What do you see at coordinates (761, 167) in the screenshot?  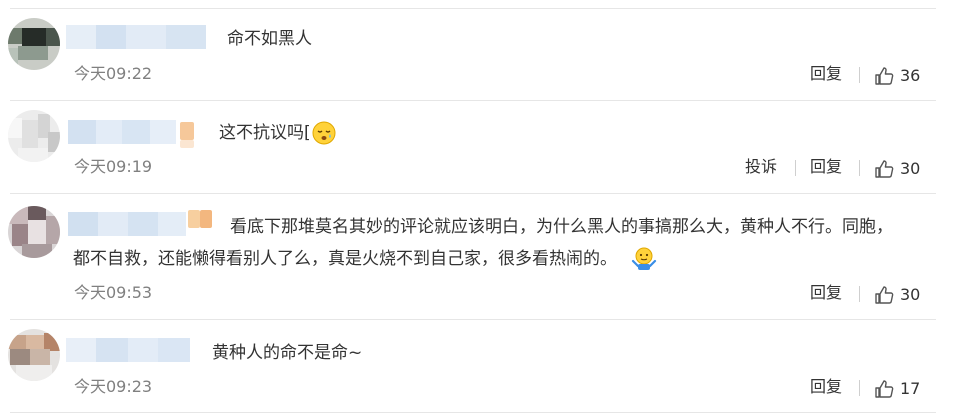 I see `report-button: 投诉` at bounding box center [761, 167].